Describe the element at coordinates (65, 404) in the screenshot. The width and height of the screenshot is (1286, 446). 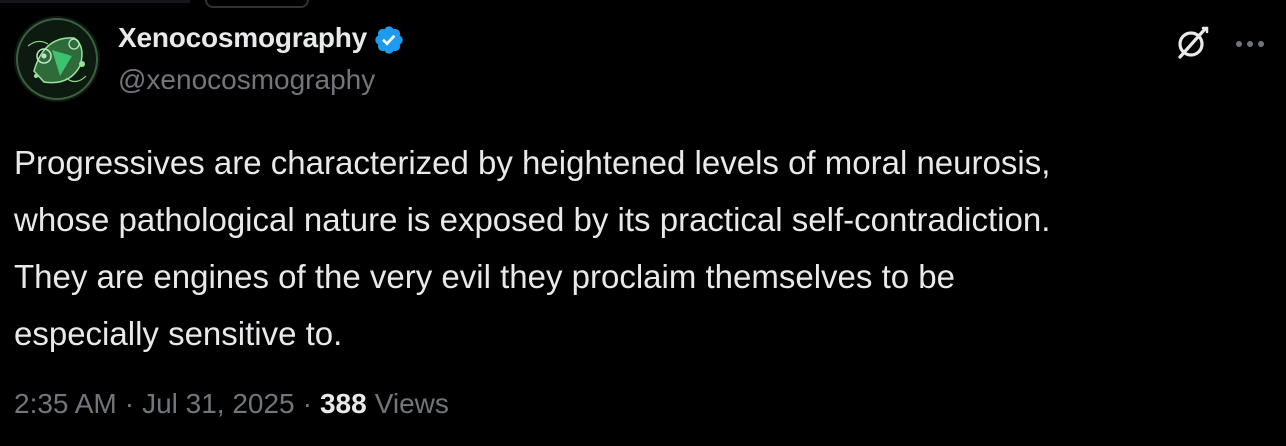
I see `tweet-timestamp-time: 2:35 AM` at that location.